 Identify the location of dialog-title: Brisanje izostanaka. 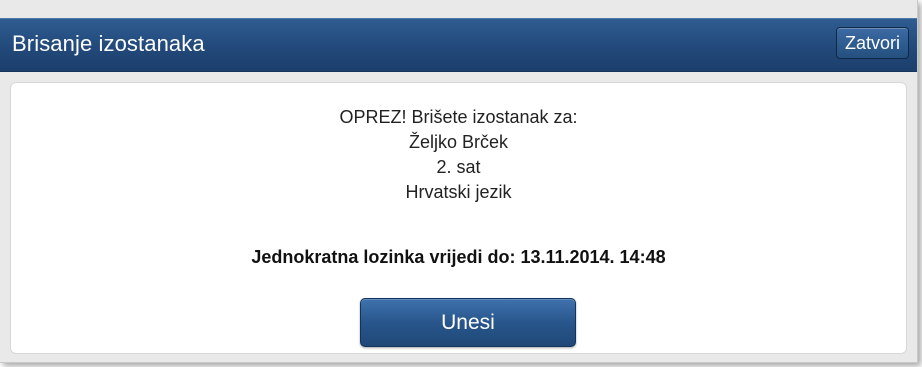
(108, 43).